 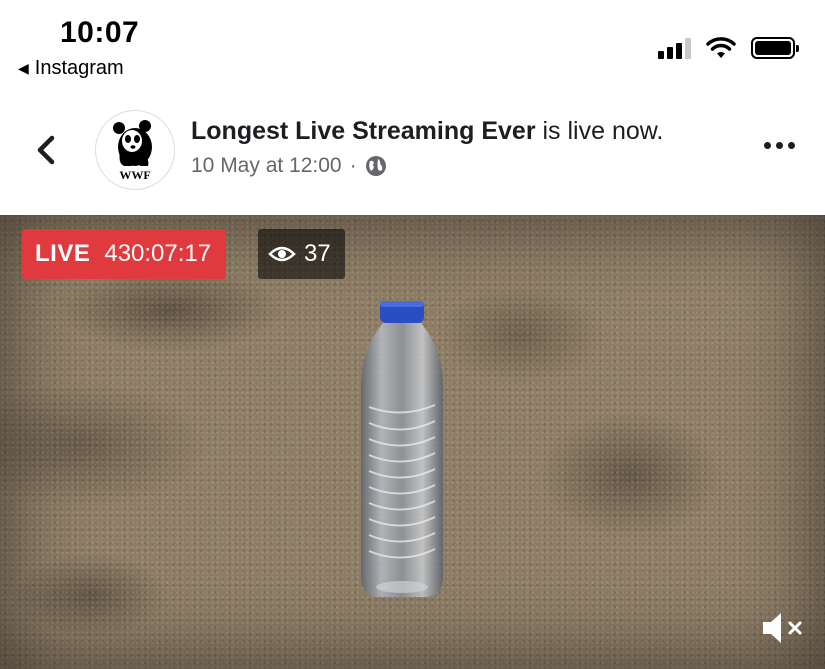 I want to click on eye-icon, so click(x=282, y=254).